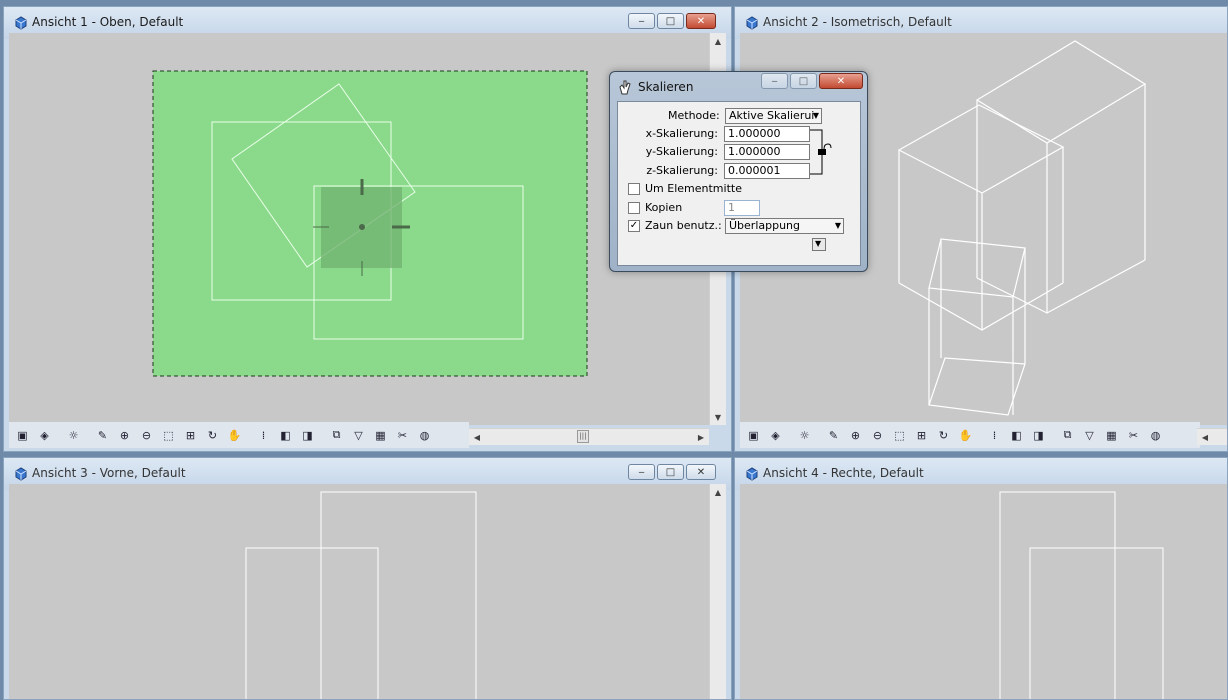 This screenshot has width=1228, height=700. What do you see at coordinates (822, 153) in the screenshot?
I see `lock-icon` at bounding box center [822, 153].